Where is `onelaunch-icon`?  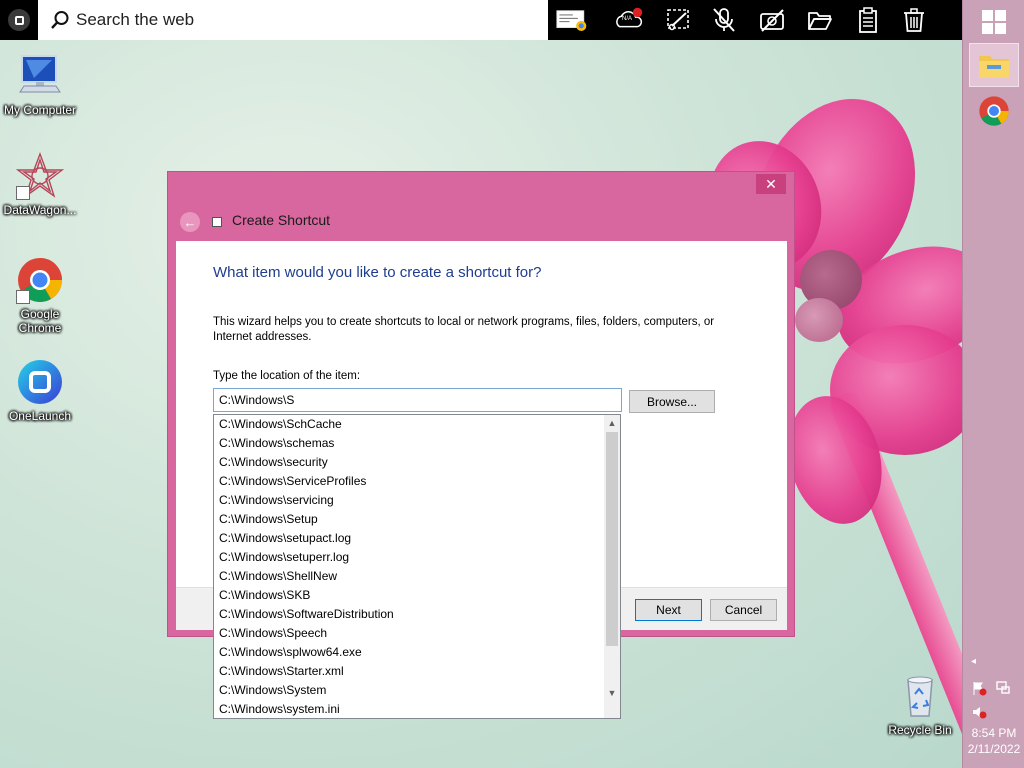 onelaunch-icon is located at coordinates (40, 382).